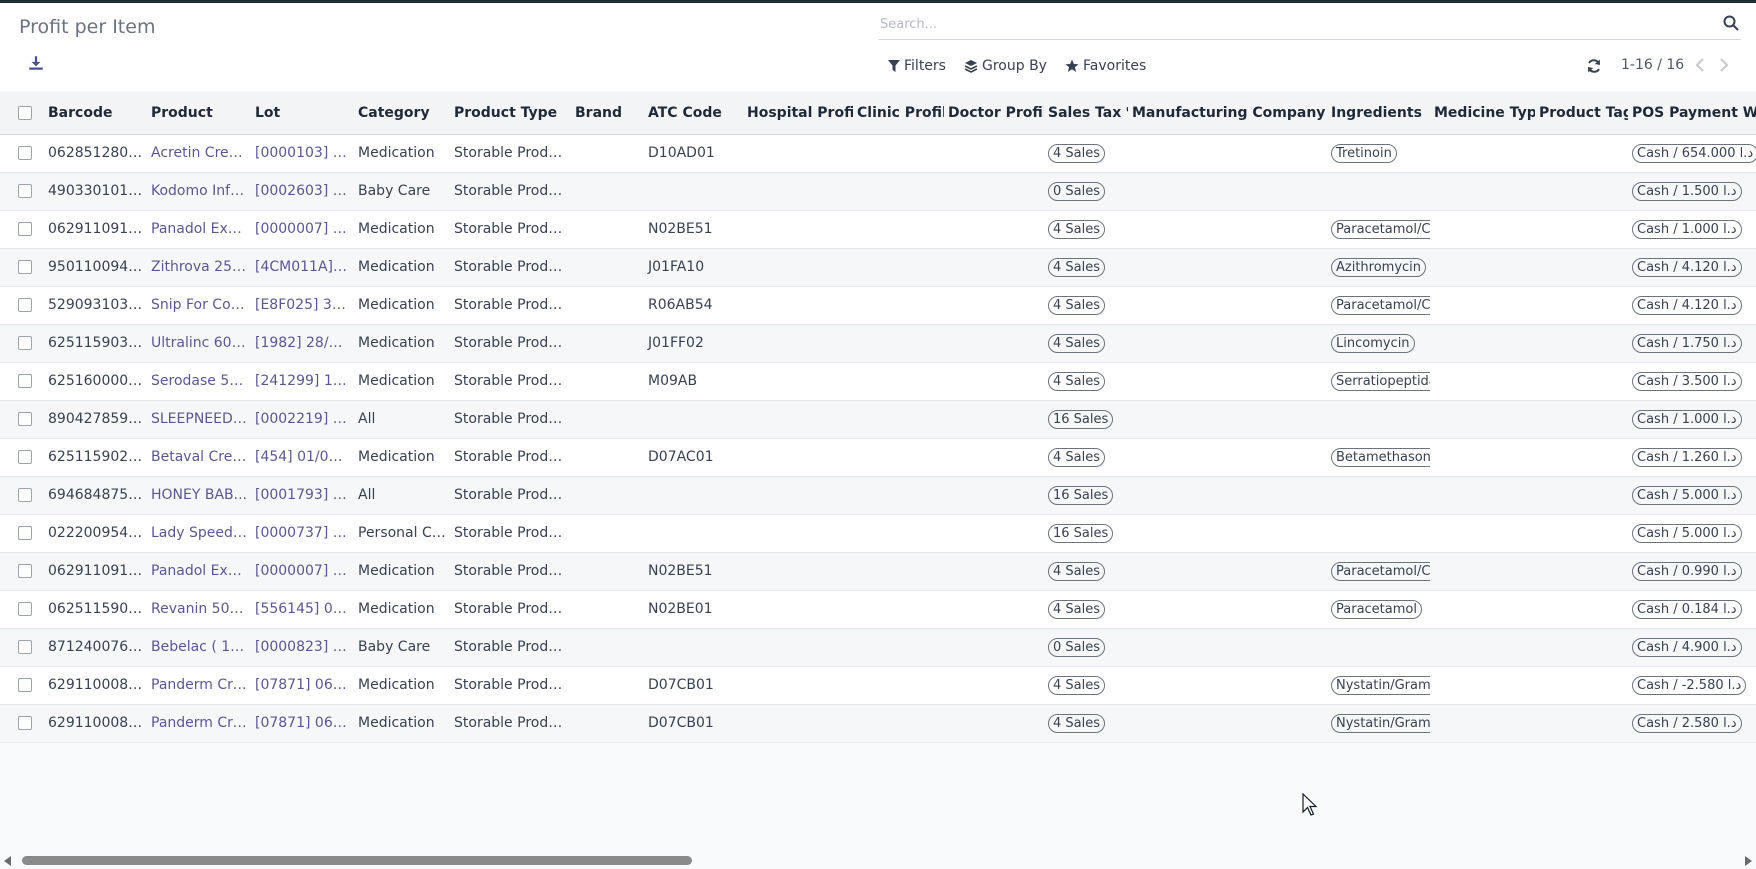 This screenshot has height=869, width=1756. Describe the element at coordinates (7, 861) in the screenshot. I see `scroll-left-icon` at that location.